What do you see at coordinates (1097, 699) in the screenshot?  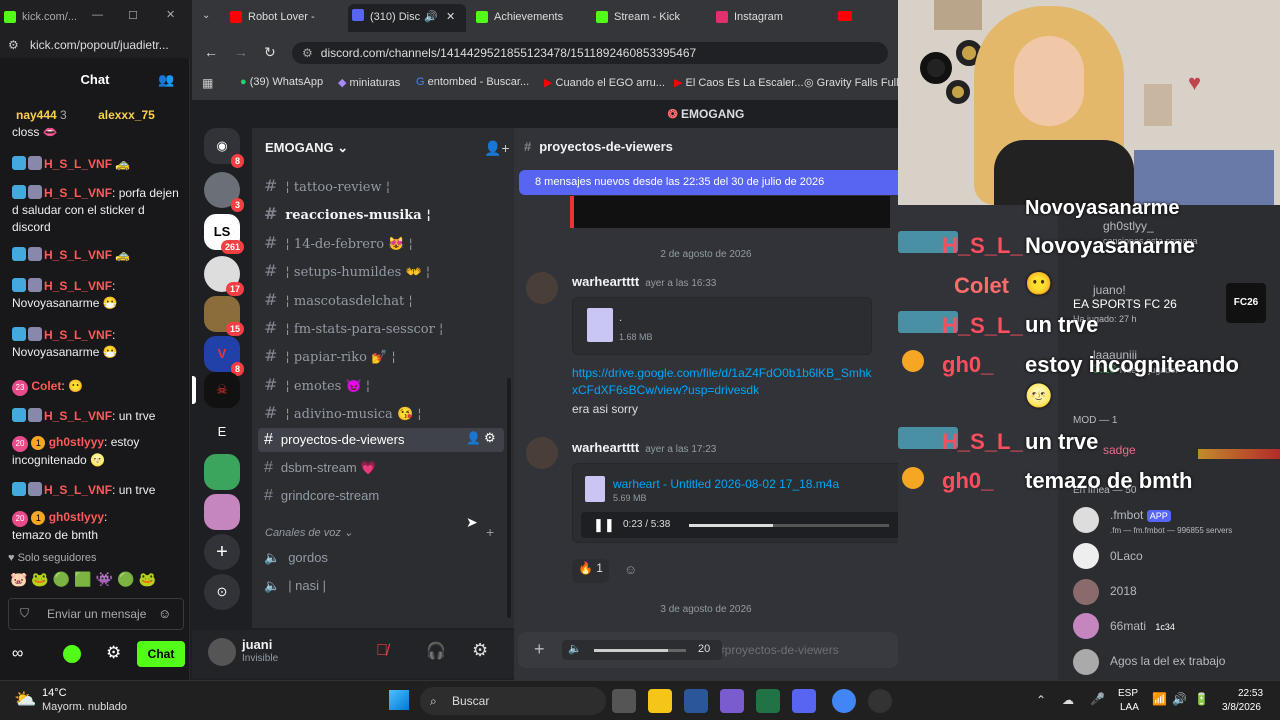 I see `mic-icon: 🎤` at bounding box center [1097, 699].